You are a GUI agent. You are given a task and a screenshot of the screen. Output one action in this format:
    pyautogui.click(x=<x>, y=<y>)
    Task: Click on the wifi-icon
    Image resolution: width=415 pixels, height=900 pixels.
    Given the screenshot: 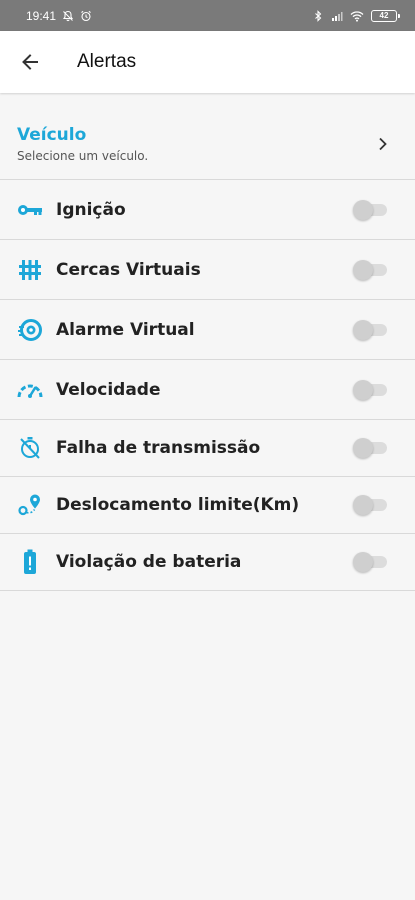 What is the action you would take?
    pyautogui.click(x=357, y=16)
    